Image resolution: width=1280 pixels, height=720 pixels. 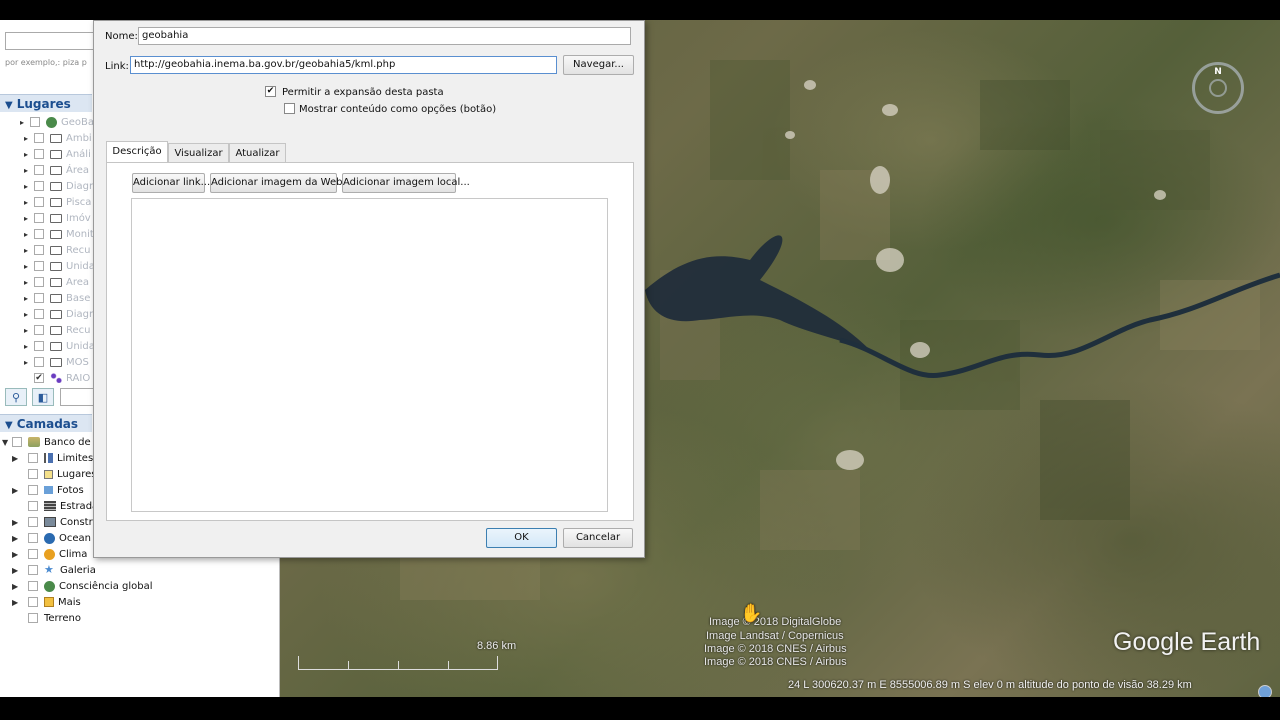 What do you see at coordinates (55, 507) in the screenshot?
I see `layer-tree-item: Estrada` at bounding box center [55, 507].